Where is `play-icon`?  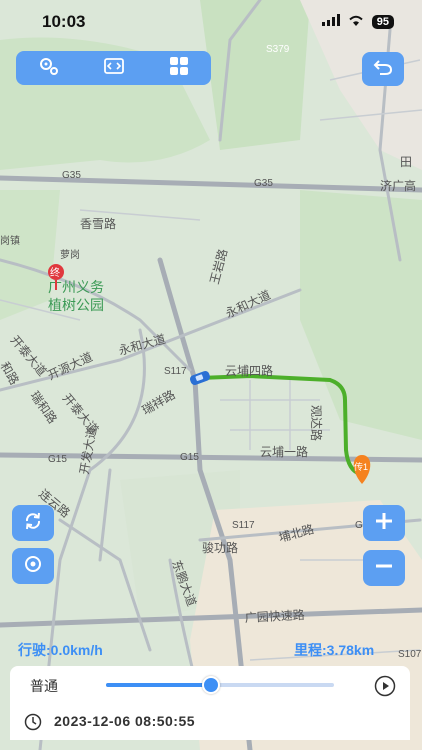
play-icon is located at coordinates (385, 688).